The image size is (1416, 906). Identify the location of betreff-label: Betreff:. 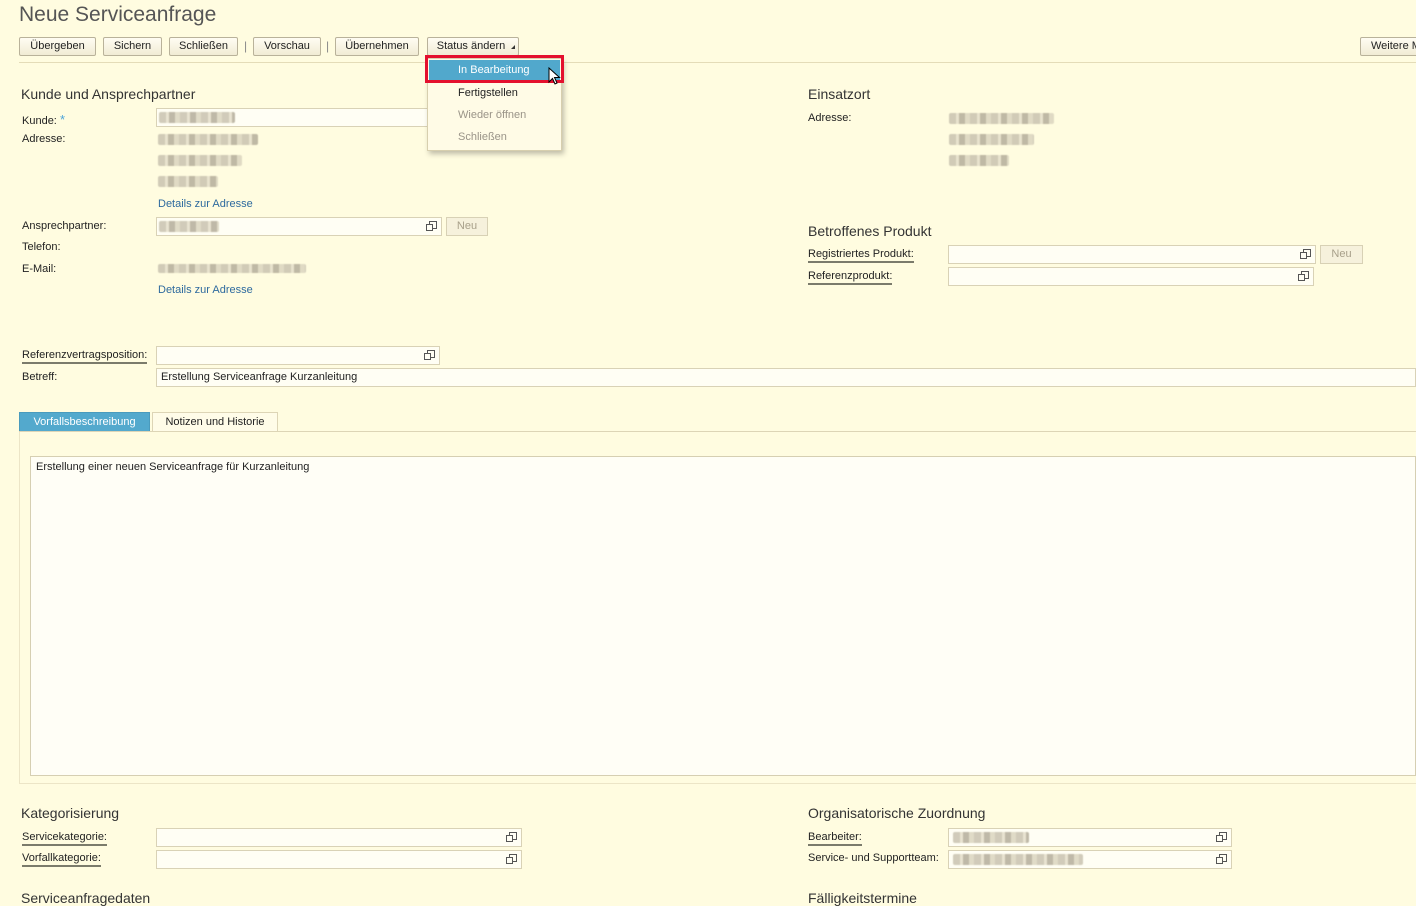
(40, 377).